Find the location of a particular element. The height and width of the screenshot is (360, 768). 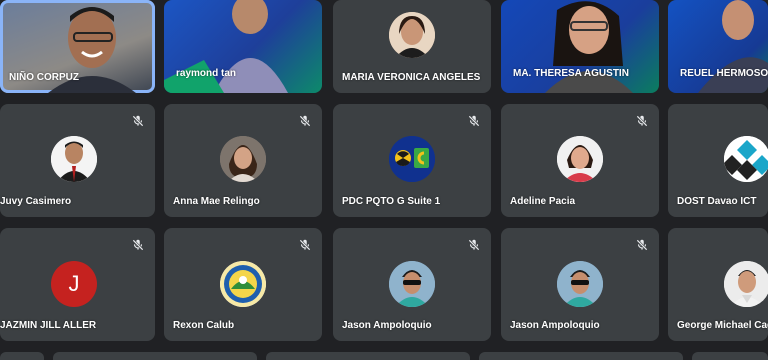

participant-name: Juvy Casimero is located at coordinates (36, 201).